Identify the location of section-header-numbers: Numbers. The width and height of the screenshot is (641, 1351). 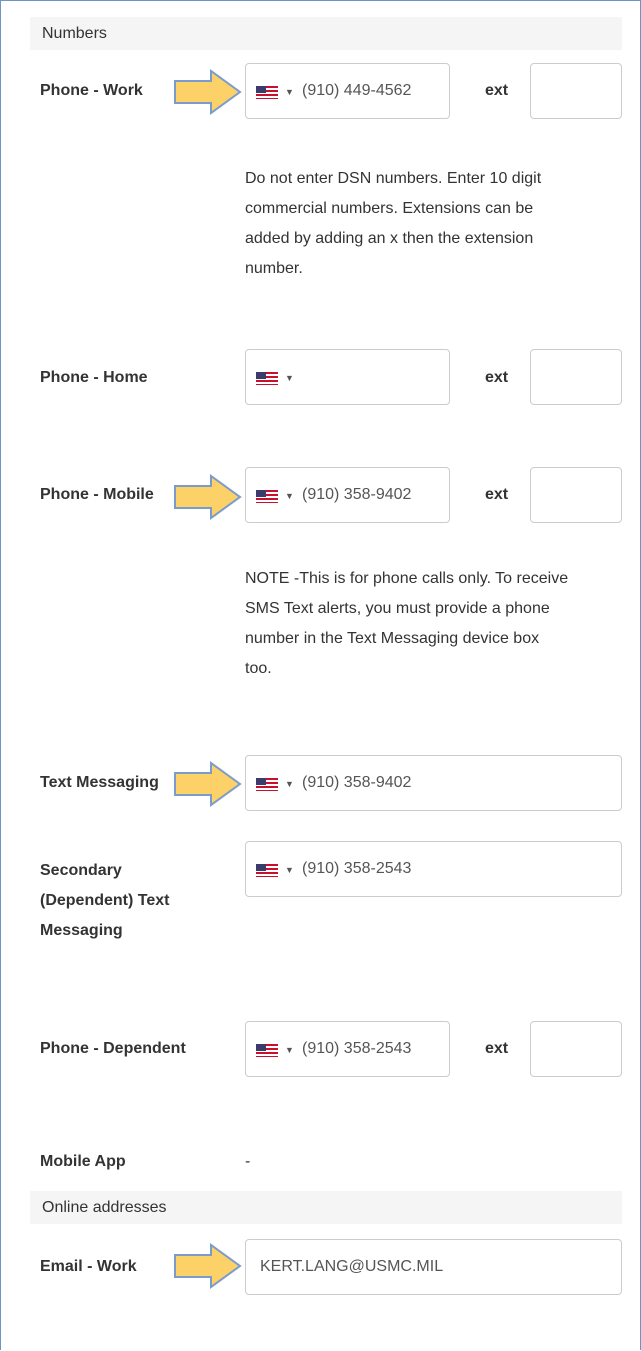
(326, 33).